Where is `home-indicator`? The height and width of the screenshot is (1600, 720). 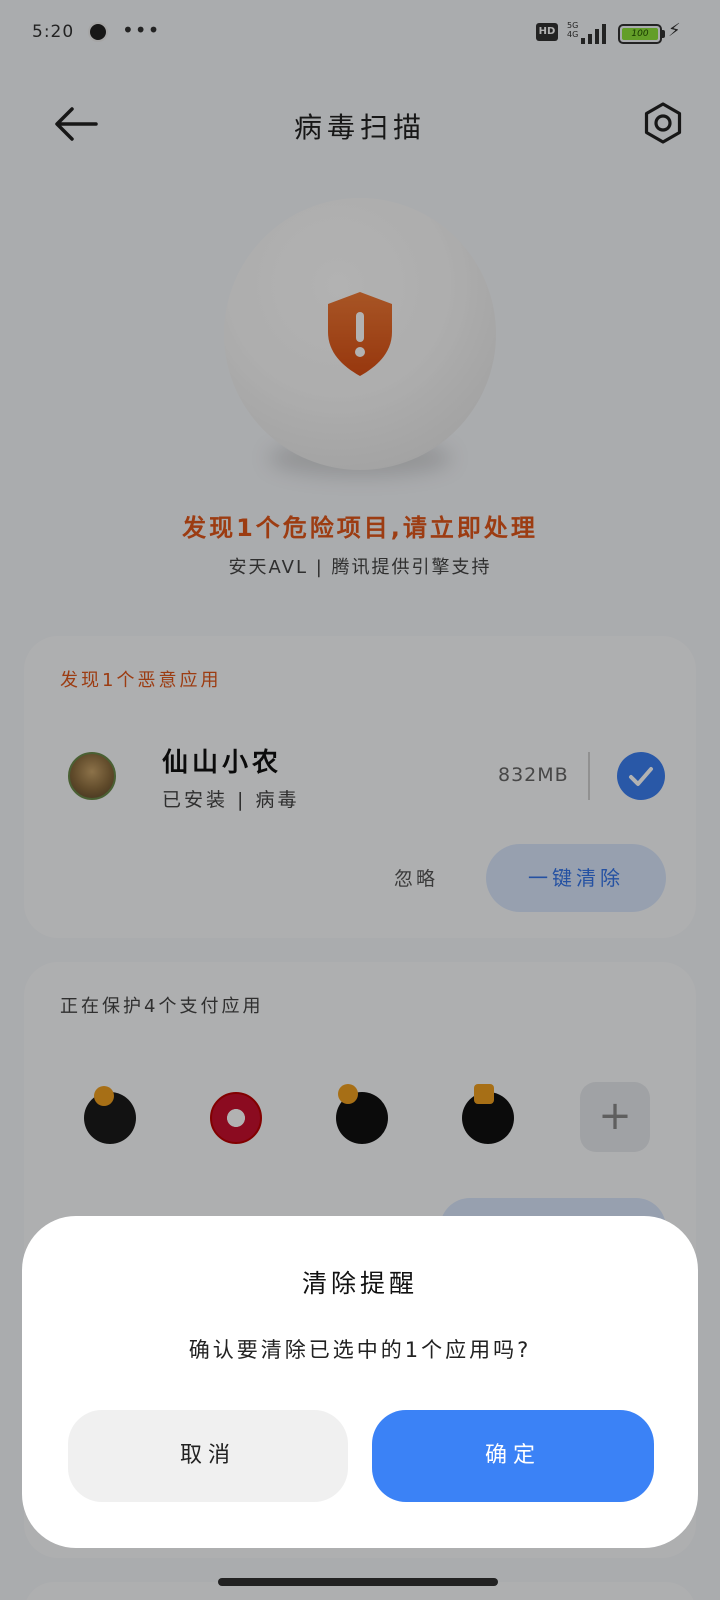 home-indicator is located at coordinates (358, 1582).